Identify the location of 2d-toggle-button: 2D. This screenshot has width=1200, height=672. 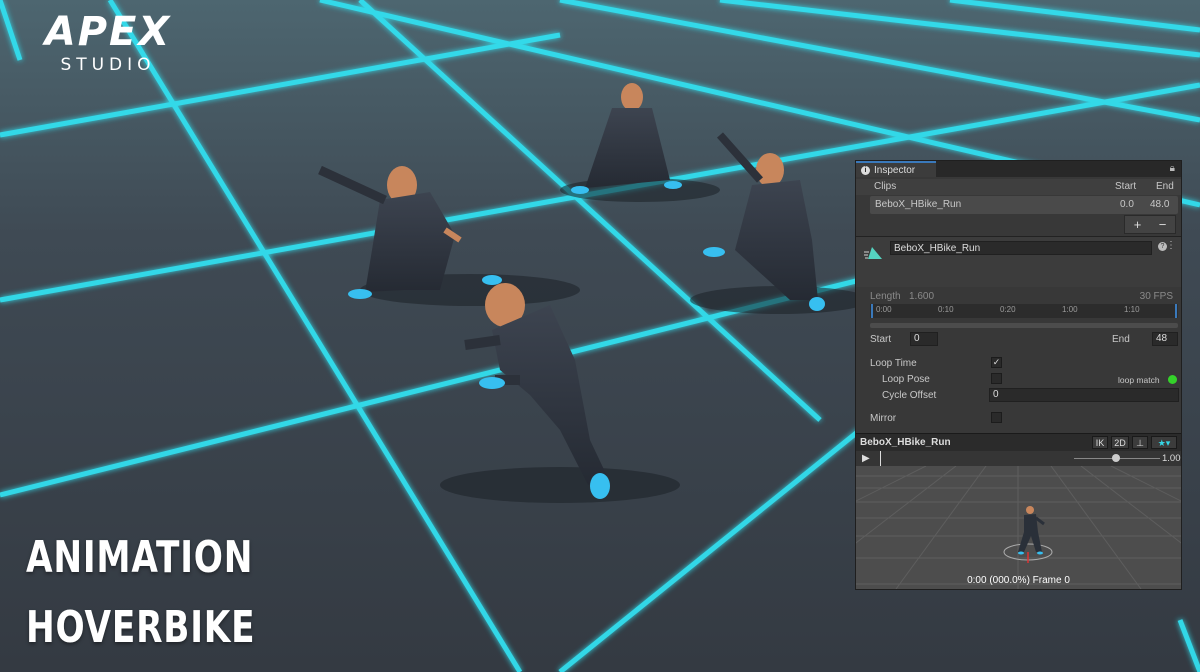
(1120, 442).